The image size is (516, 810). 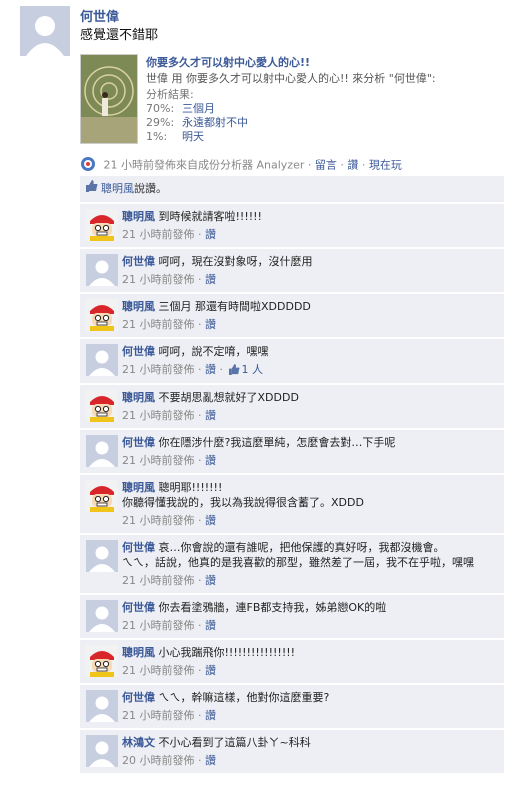 I want to click on comment-like-count-wrap: · 1 人, so click(x=239, y=369).